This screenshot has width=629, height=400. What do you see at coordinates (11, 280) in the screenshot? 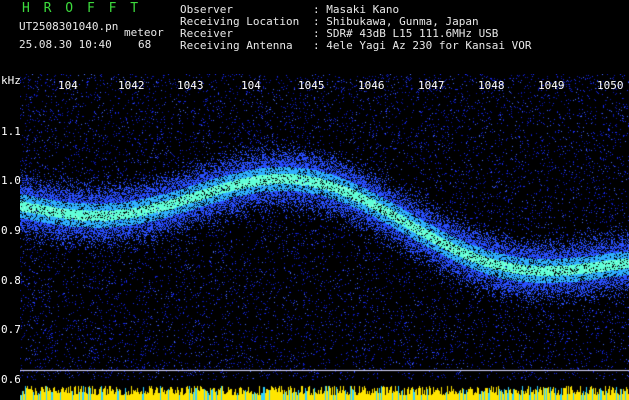
I see `y-tick-0.8: 0.8` at bounding box center [11, 280].